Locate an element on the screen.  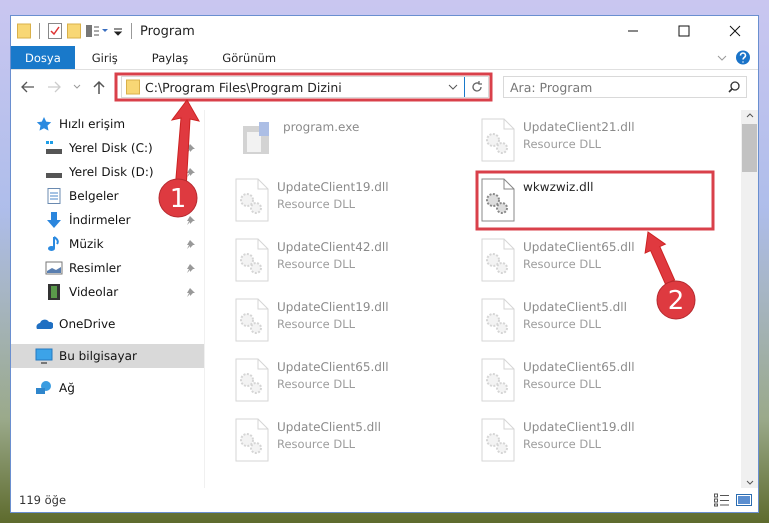
monitor-icon is located at coordinates (44, 356).